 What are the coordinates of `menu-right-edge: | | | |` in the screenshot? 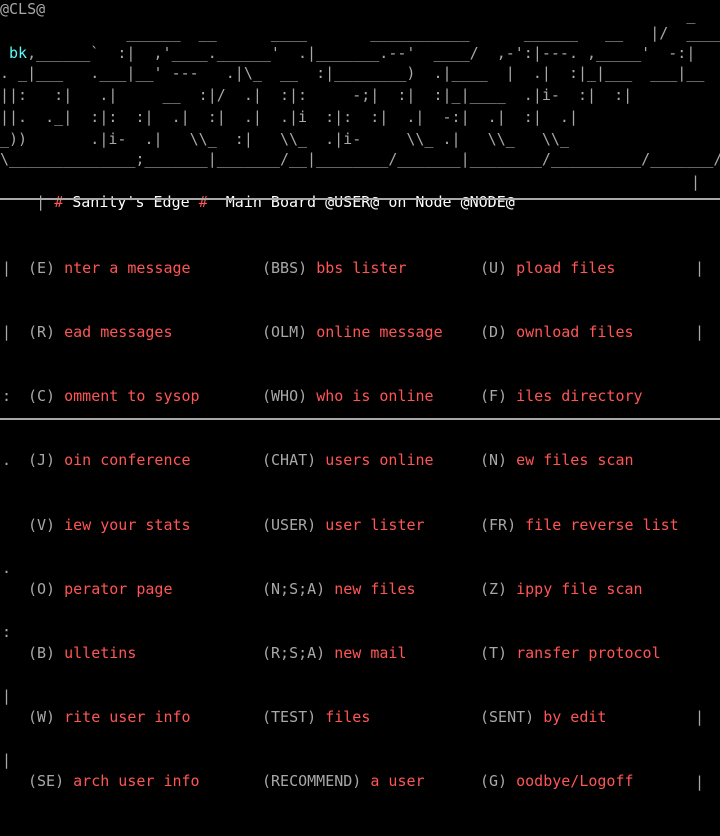 It's located at (707, 525).